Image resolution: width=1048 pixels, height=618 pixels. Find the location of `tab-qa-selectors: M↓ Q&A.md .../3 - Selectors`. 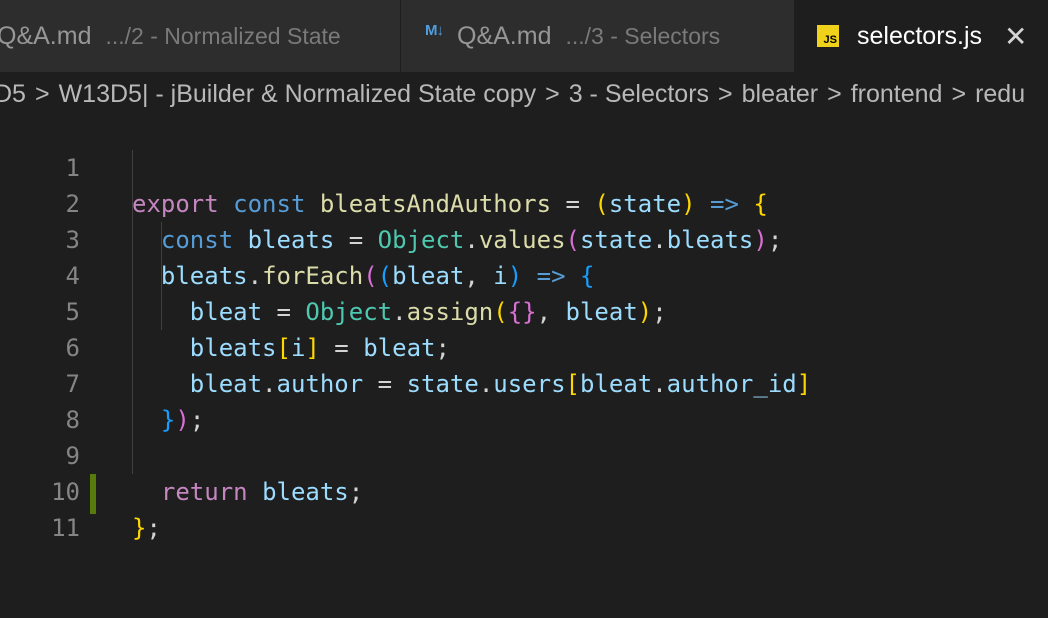

tab-qa-selectors: M↓ Q&A.md .../3 - Selectors is located at coordinates (598, 36).